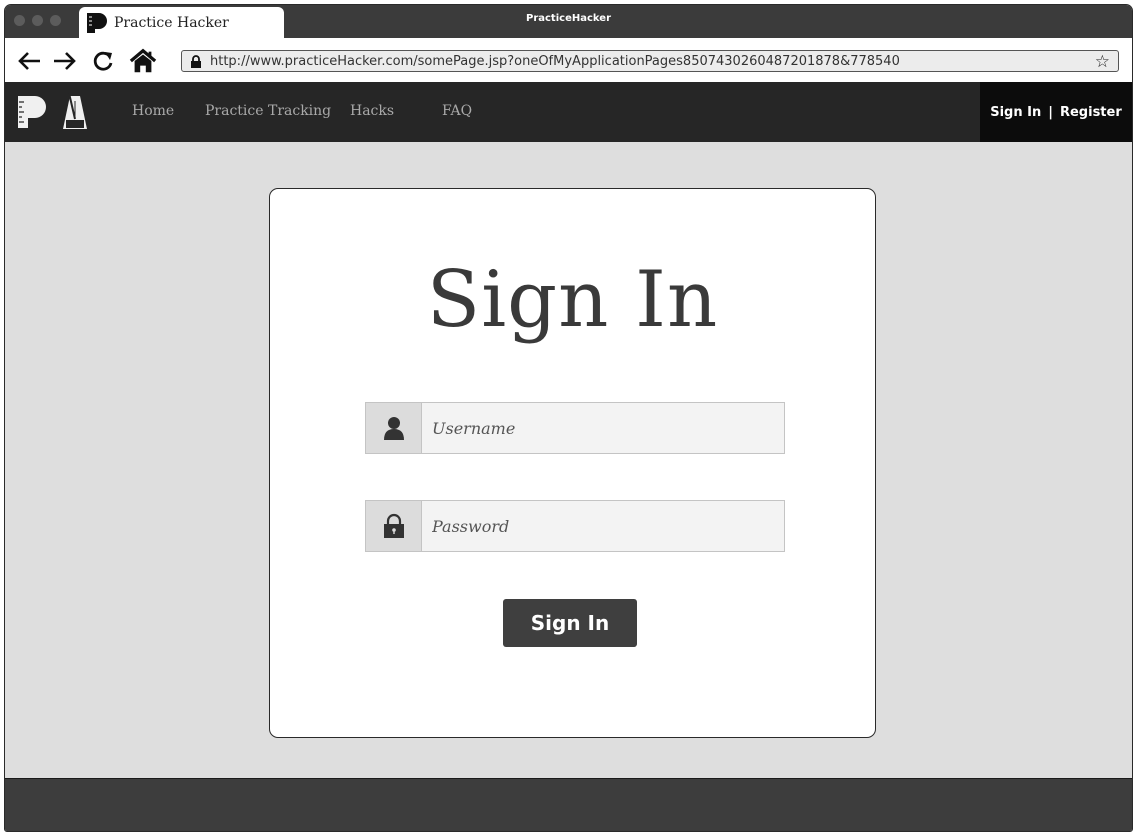 This screenshot has height=835, width=1137. What do you see at coordinates (1102, 62) in the screenshot?
I see `star-icon: ☆` at bounding box center [1102, 62].